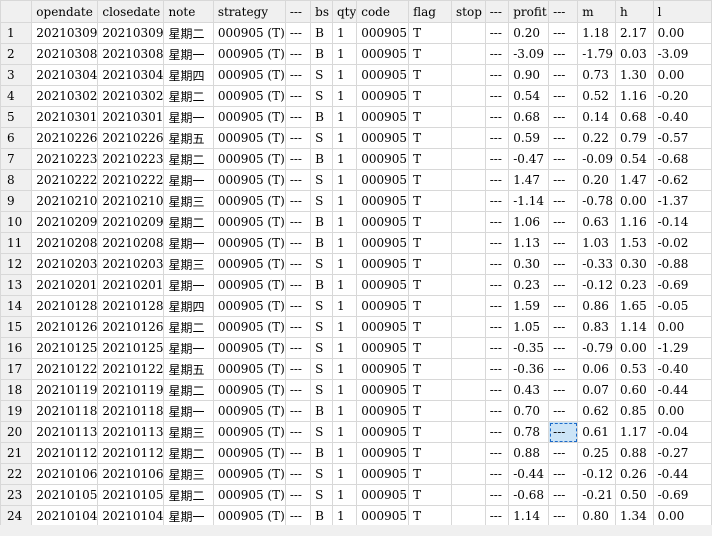 The height and width of the screenshot is (536, 712). I want to click on grid-cell: 20210113, so click(65, 432).